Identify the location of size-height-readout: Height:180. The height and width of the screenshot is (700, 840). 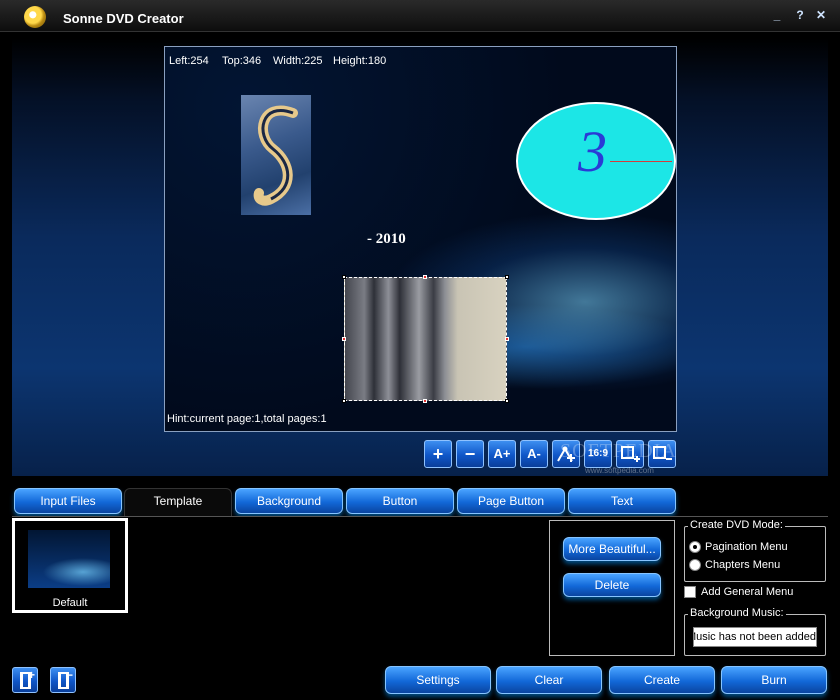
(360, 61).